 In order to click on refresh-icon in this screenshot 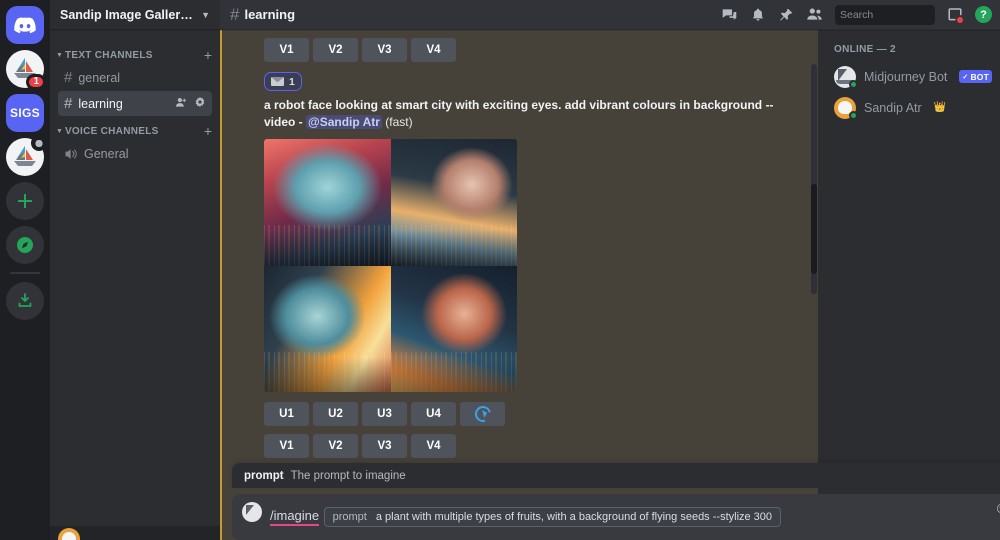, I will do `click(482, 414)`.